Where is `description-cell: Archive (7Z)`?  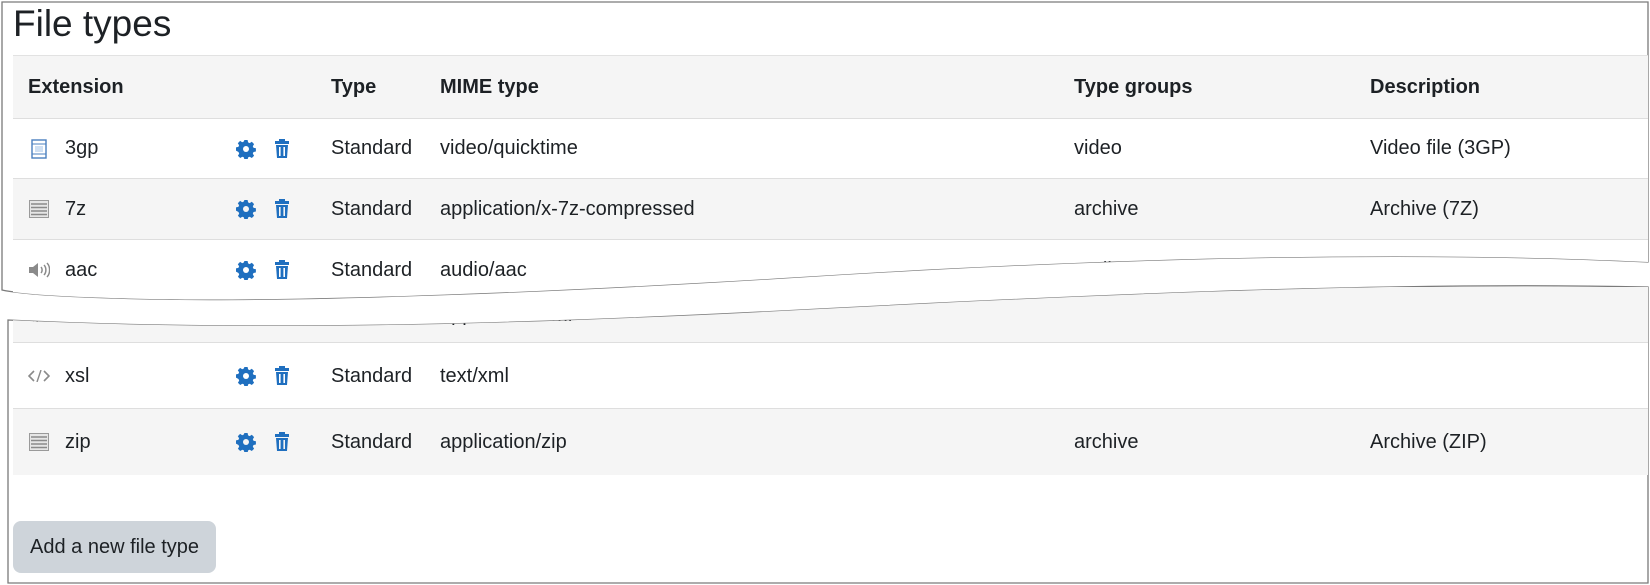 description-cell: Archive (7Z) is located at coordinates (1424, 208).